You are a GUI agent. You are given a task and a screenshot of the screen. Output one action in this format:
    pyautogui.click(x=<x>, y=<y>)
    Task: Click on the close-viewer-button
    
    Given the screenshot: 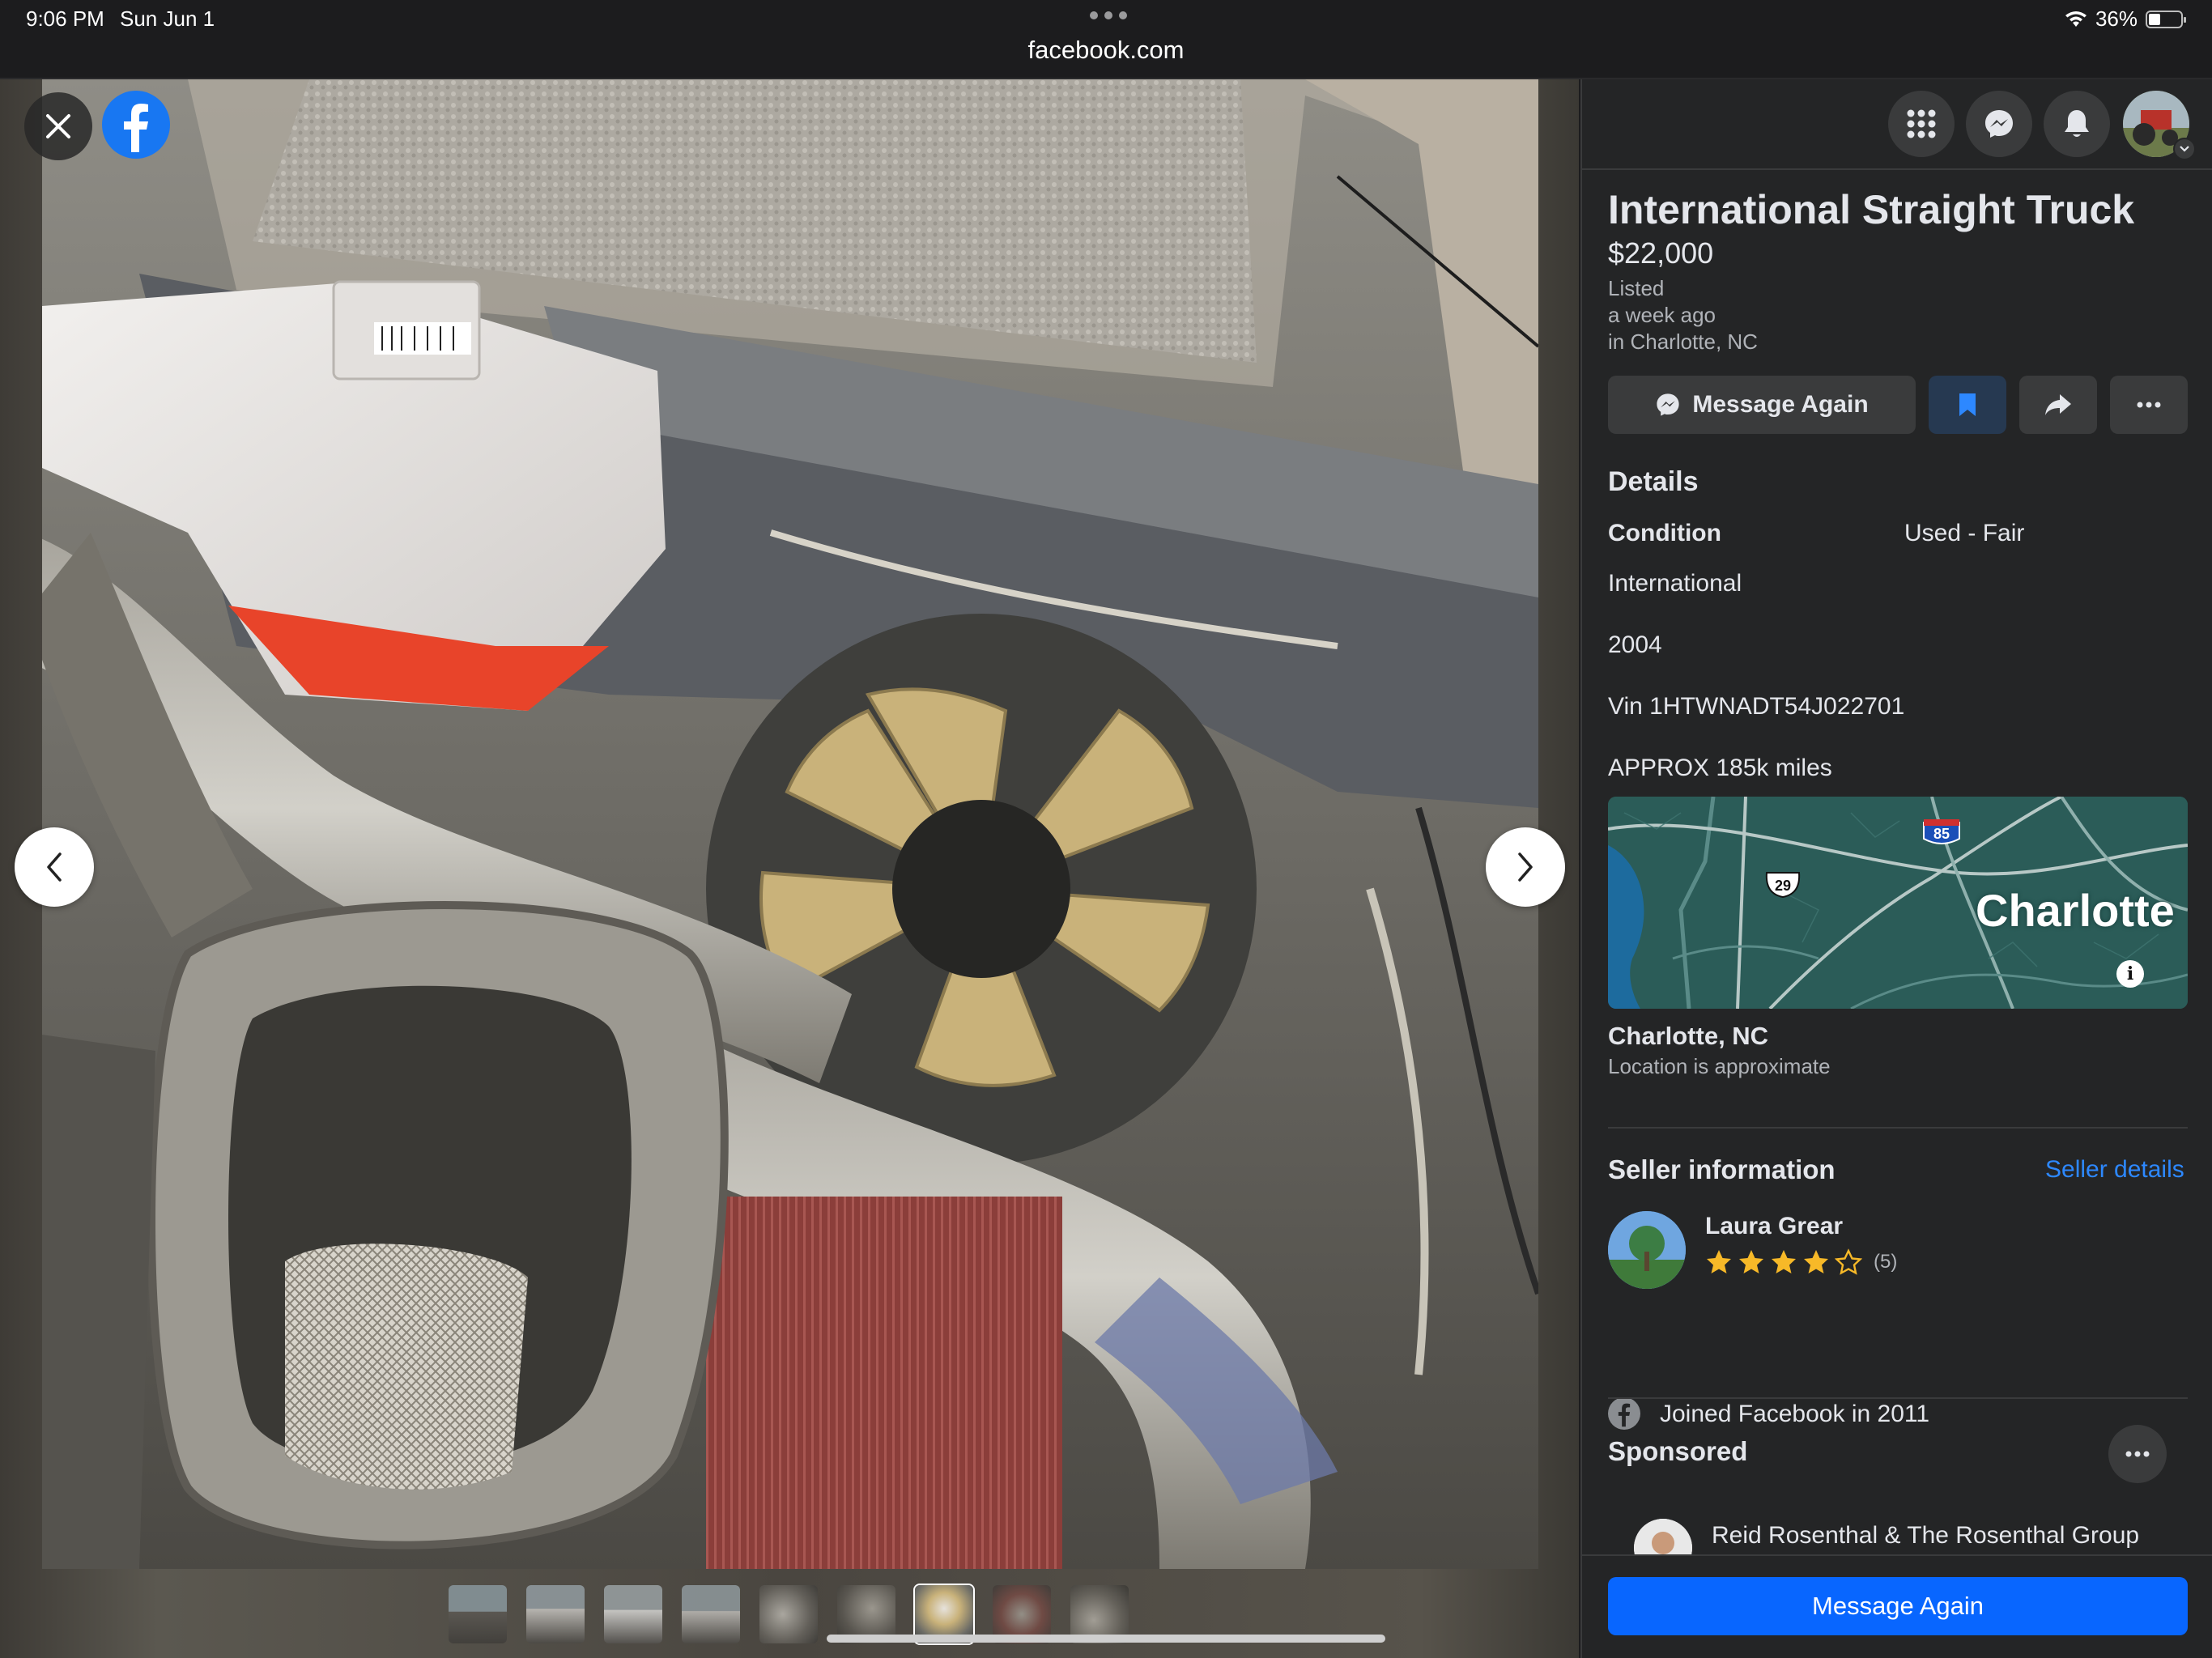 What is the action you would take?
    pyautogui.click(x=58, y=126)
    